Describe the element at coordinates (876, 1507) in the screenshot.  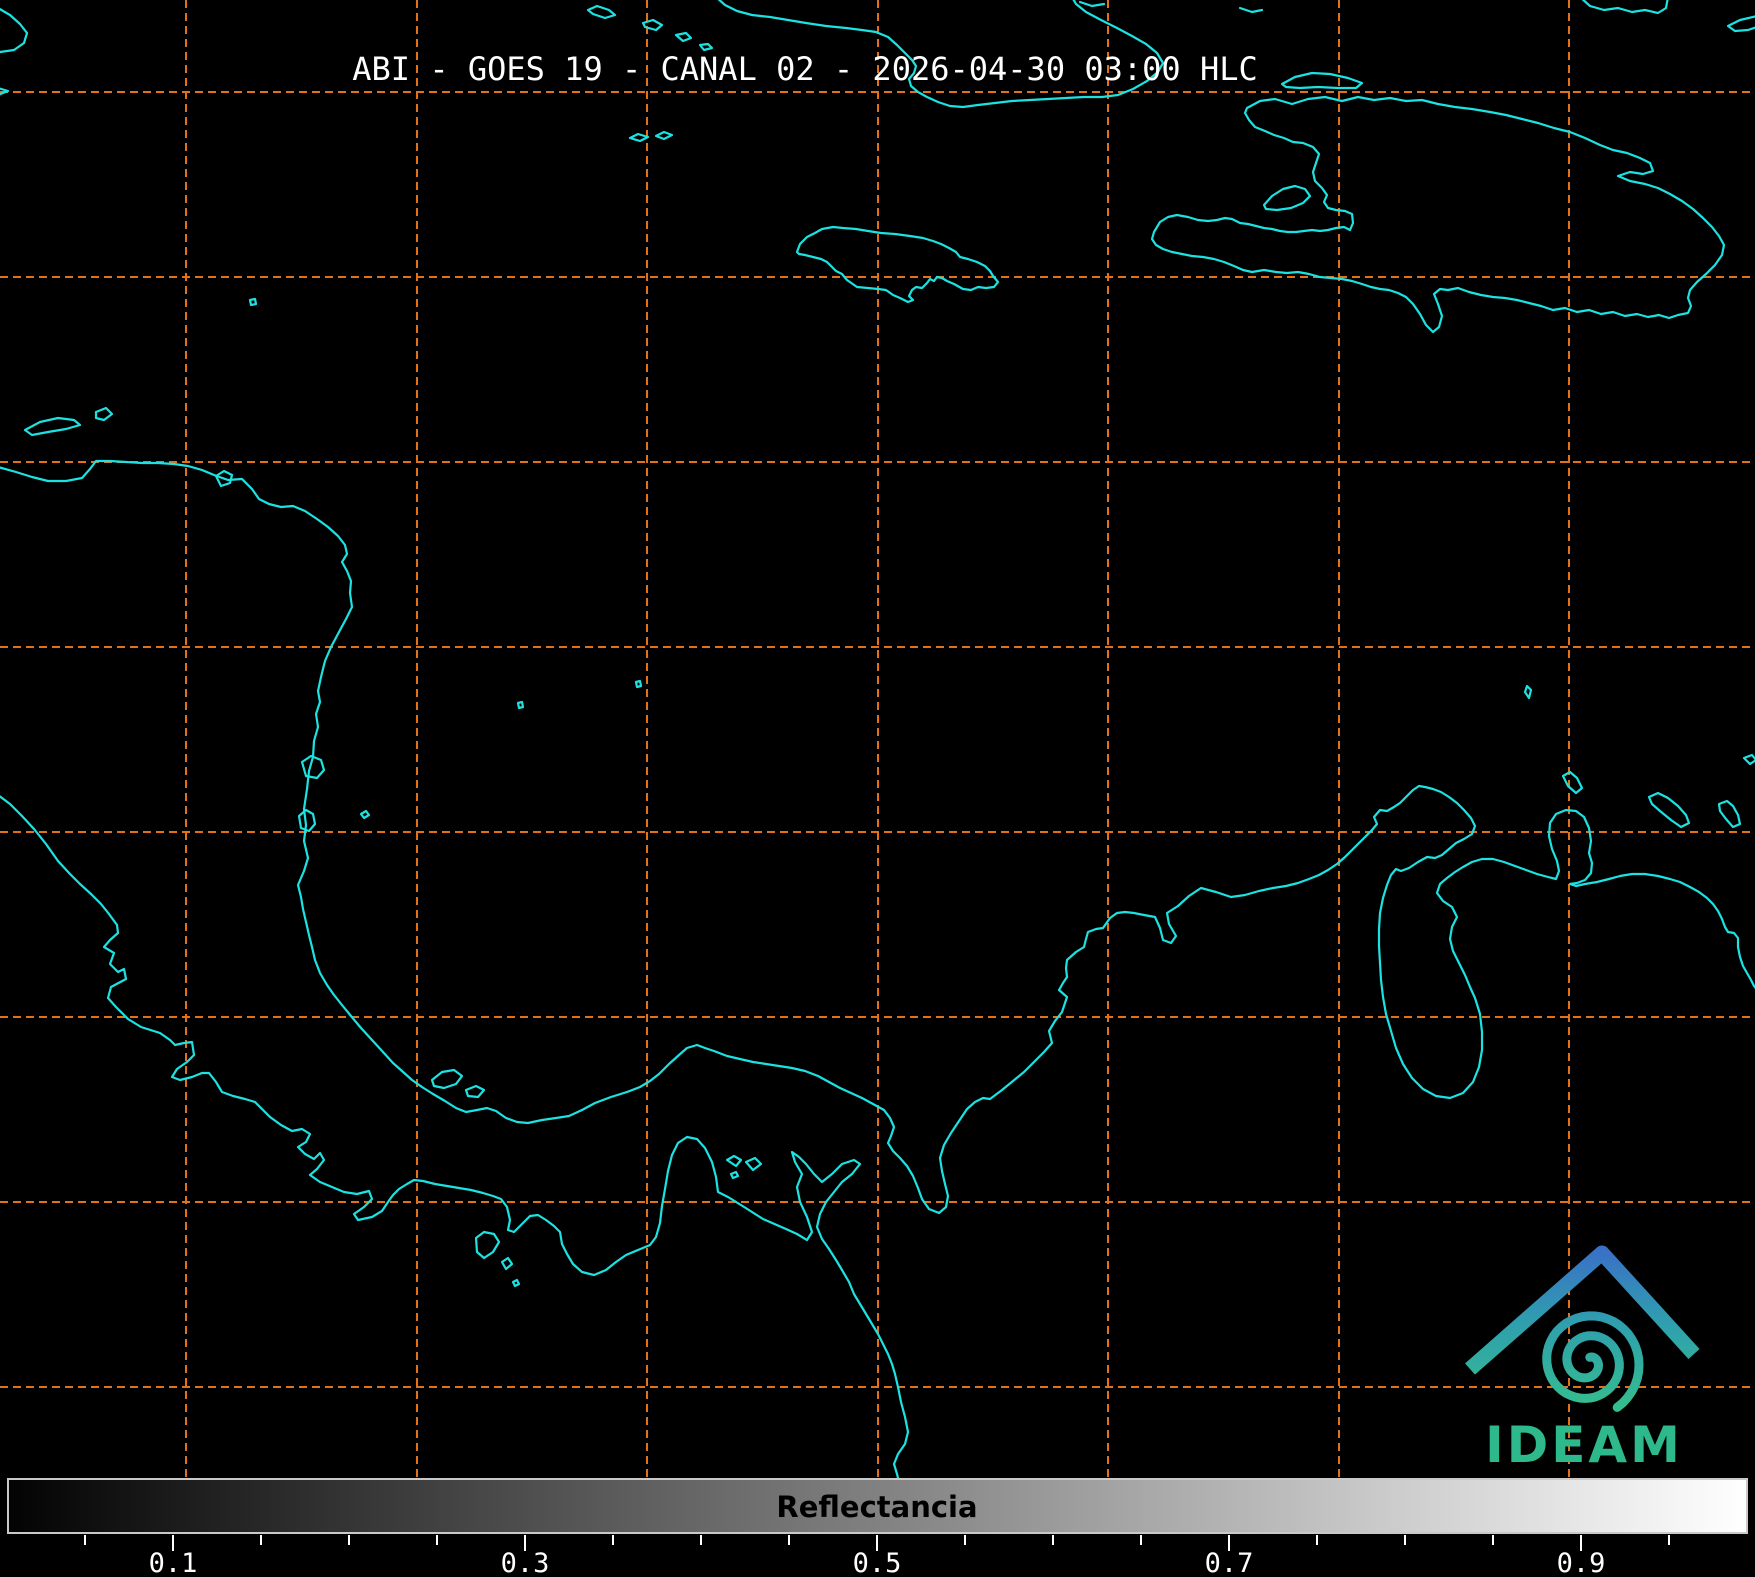
I see `colorbar-title: Reflectancia` at that location.